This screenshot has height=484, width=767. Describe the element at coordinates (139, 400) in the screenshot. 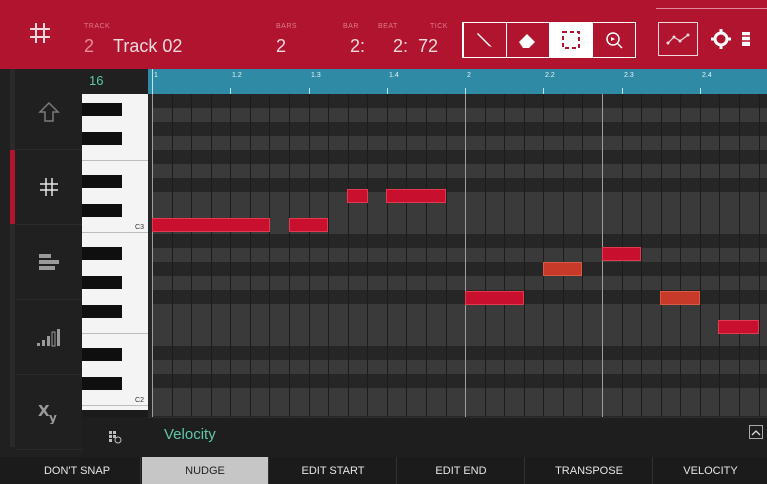

I see `c2-label: C2` at that location.